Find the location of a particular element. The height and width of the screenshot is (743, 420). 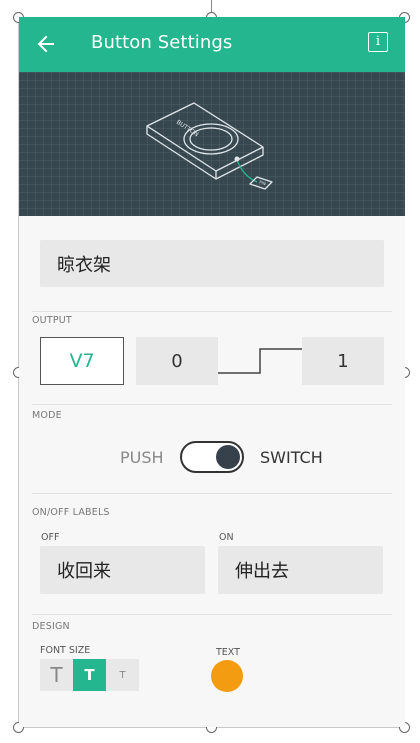

off-label-field: 收回来 is located at coordinates (122, 570).